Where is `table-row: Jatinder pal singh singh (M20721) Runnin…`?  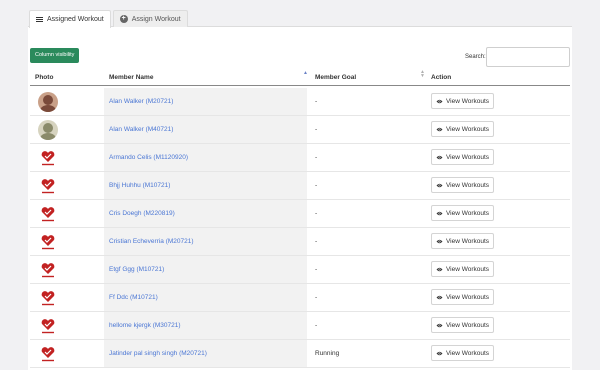 table-row: Jatinder pal singh singh (M20721) Runnin… is located at coordinates (300, 354).